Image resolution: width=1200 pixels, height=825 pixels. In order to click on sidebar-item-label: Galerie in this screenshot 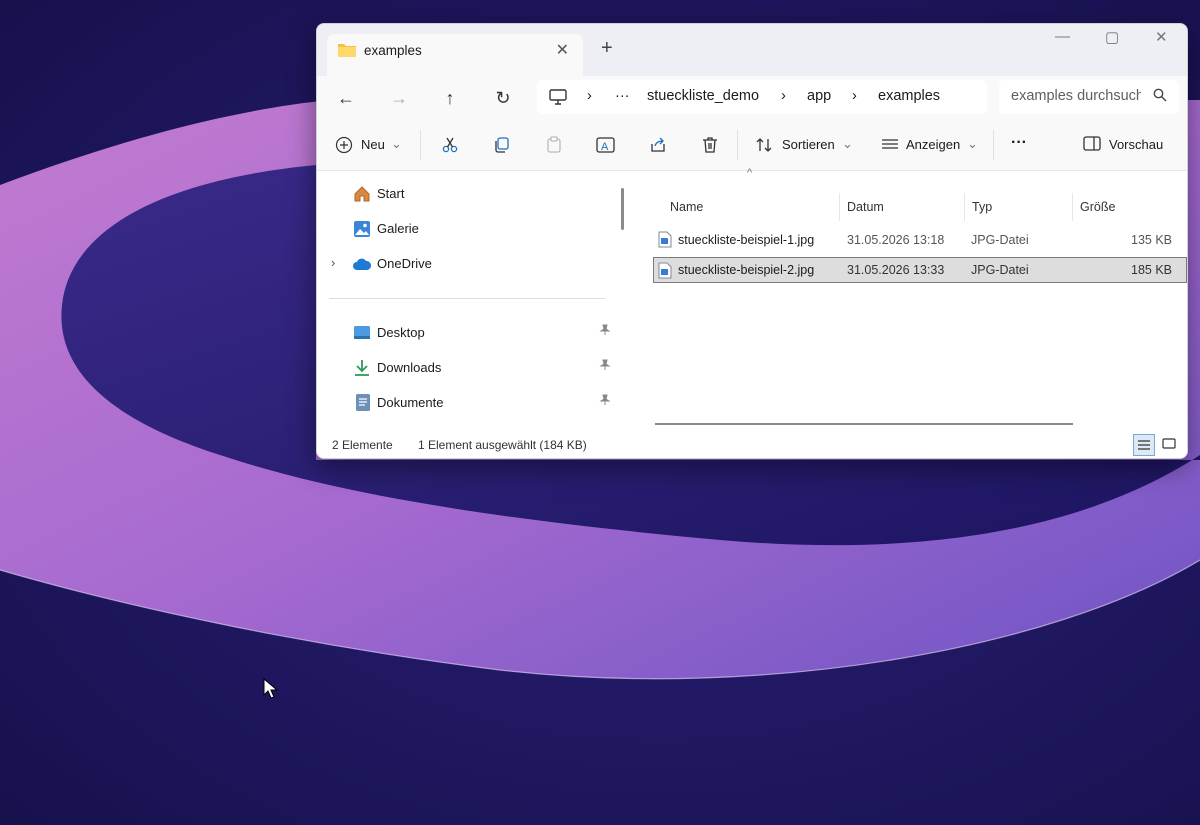, I will do `click(398, 228)`.